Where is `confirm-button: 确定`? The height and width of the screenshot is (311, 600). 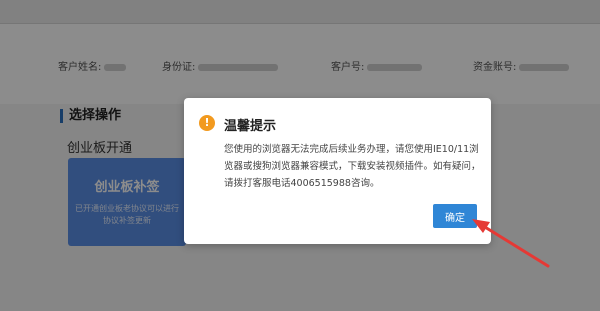
confirm-button: 确定 is located at coordinates (455, 216).